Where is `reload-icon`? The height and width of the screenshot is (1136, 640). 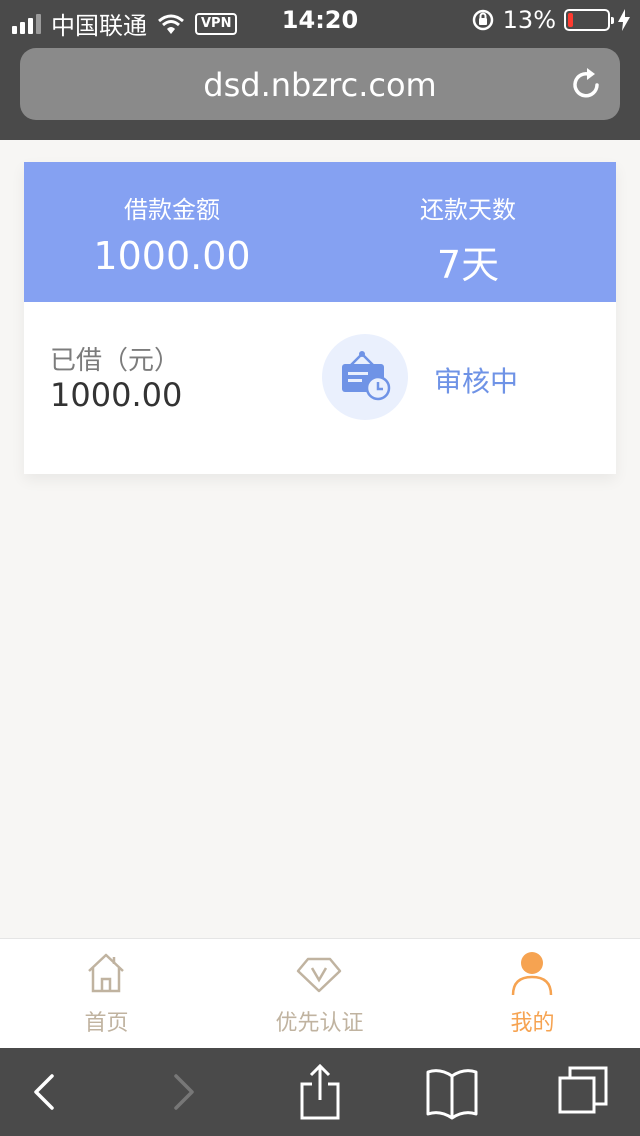
reload-icon is located at coordinates (586, 84).